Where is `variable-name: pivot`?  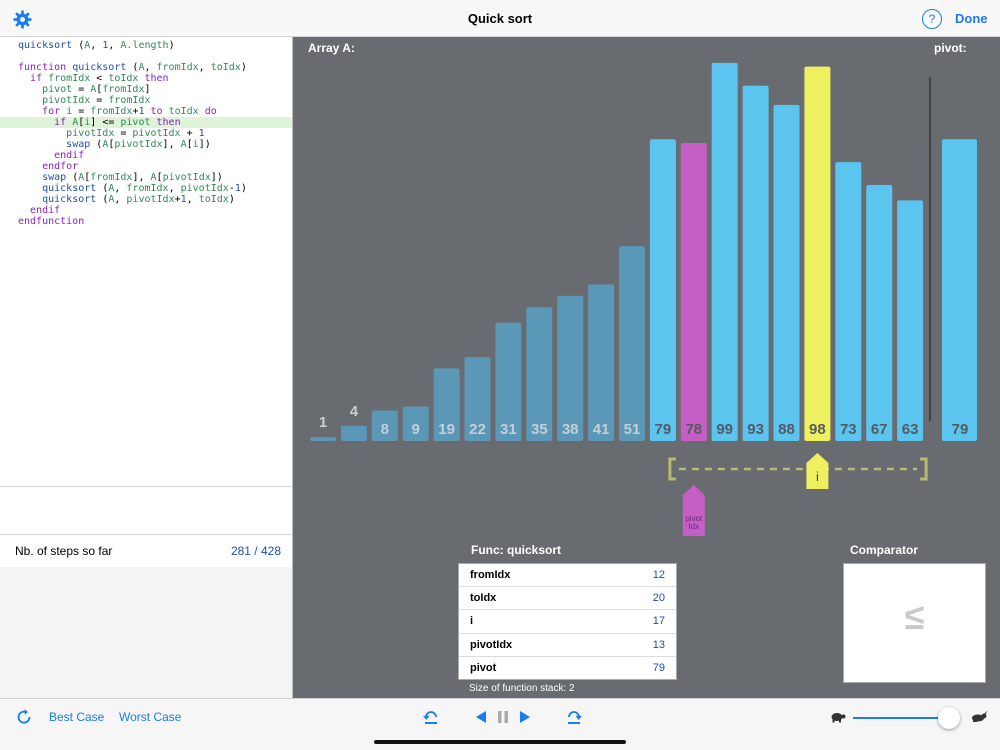
variable-name: pivot is located at coordinates (483, 667).